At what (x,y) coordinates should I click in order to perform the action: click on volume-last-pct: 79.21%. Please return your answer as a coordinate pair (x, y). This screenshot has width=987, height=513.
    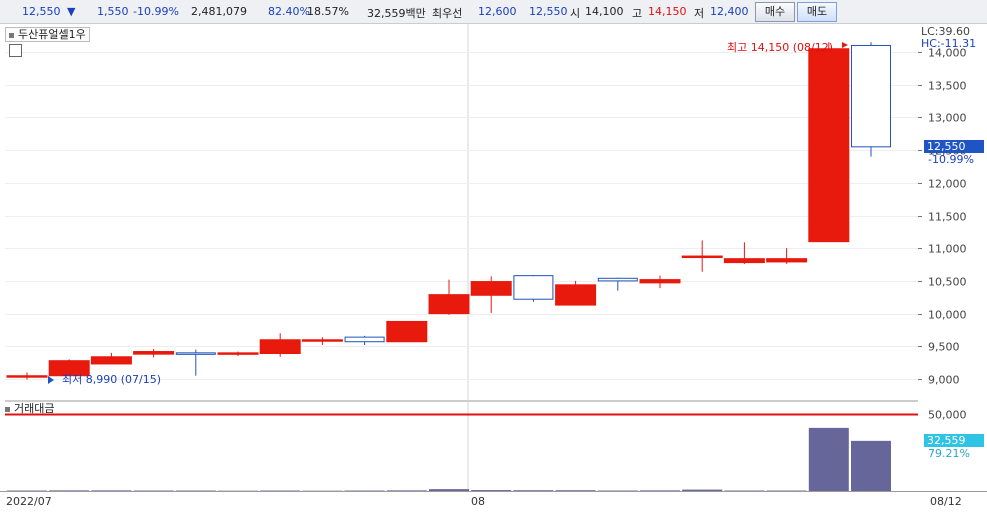
    Looking at the image, I should click on (949, 453).